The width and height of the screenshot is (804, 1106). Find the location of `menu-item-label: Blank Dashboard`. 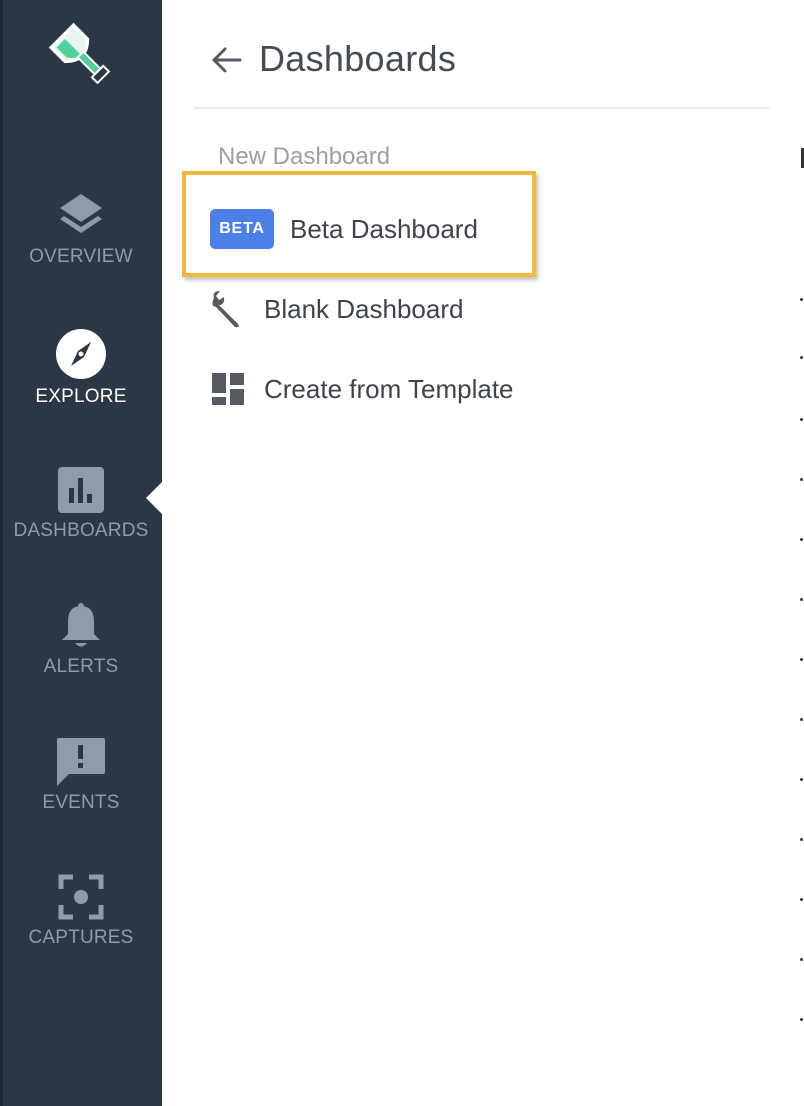

menu-item-label: Blank Dashboard is located at coordinates (364, 308).